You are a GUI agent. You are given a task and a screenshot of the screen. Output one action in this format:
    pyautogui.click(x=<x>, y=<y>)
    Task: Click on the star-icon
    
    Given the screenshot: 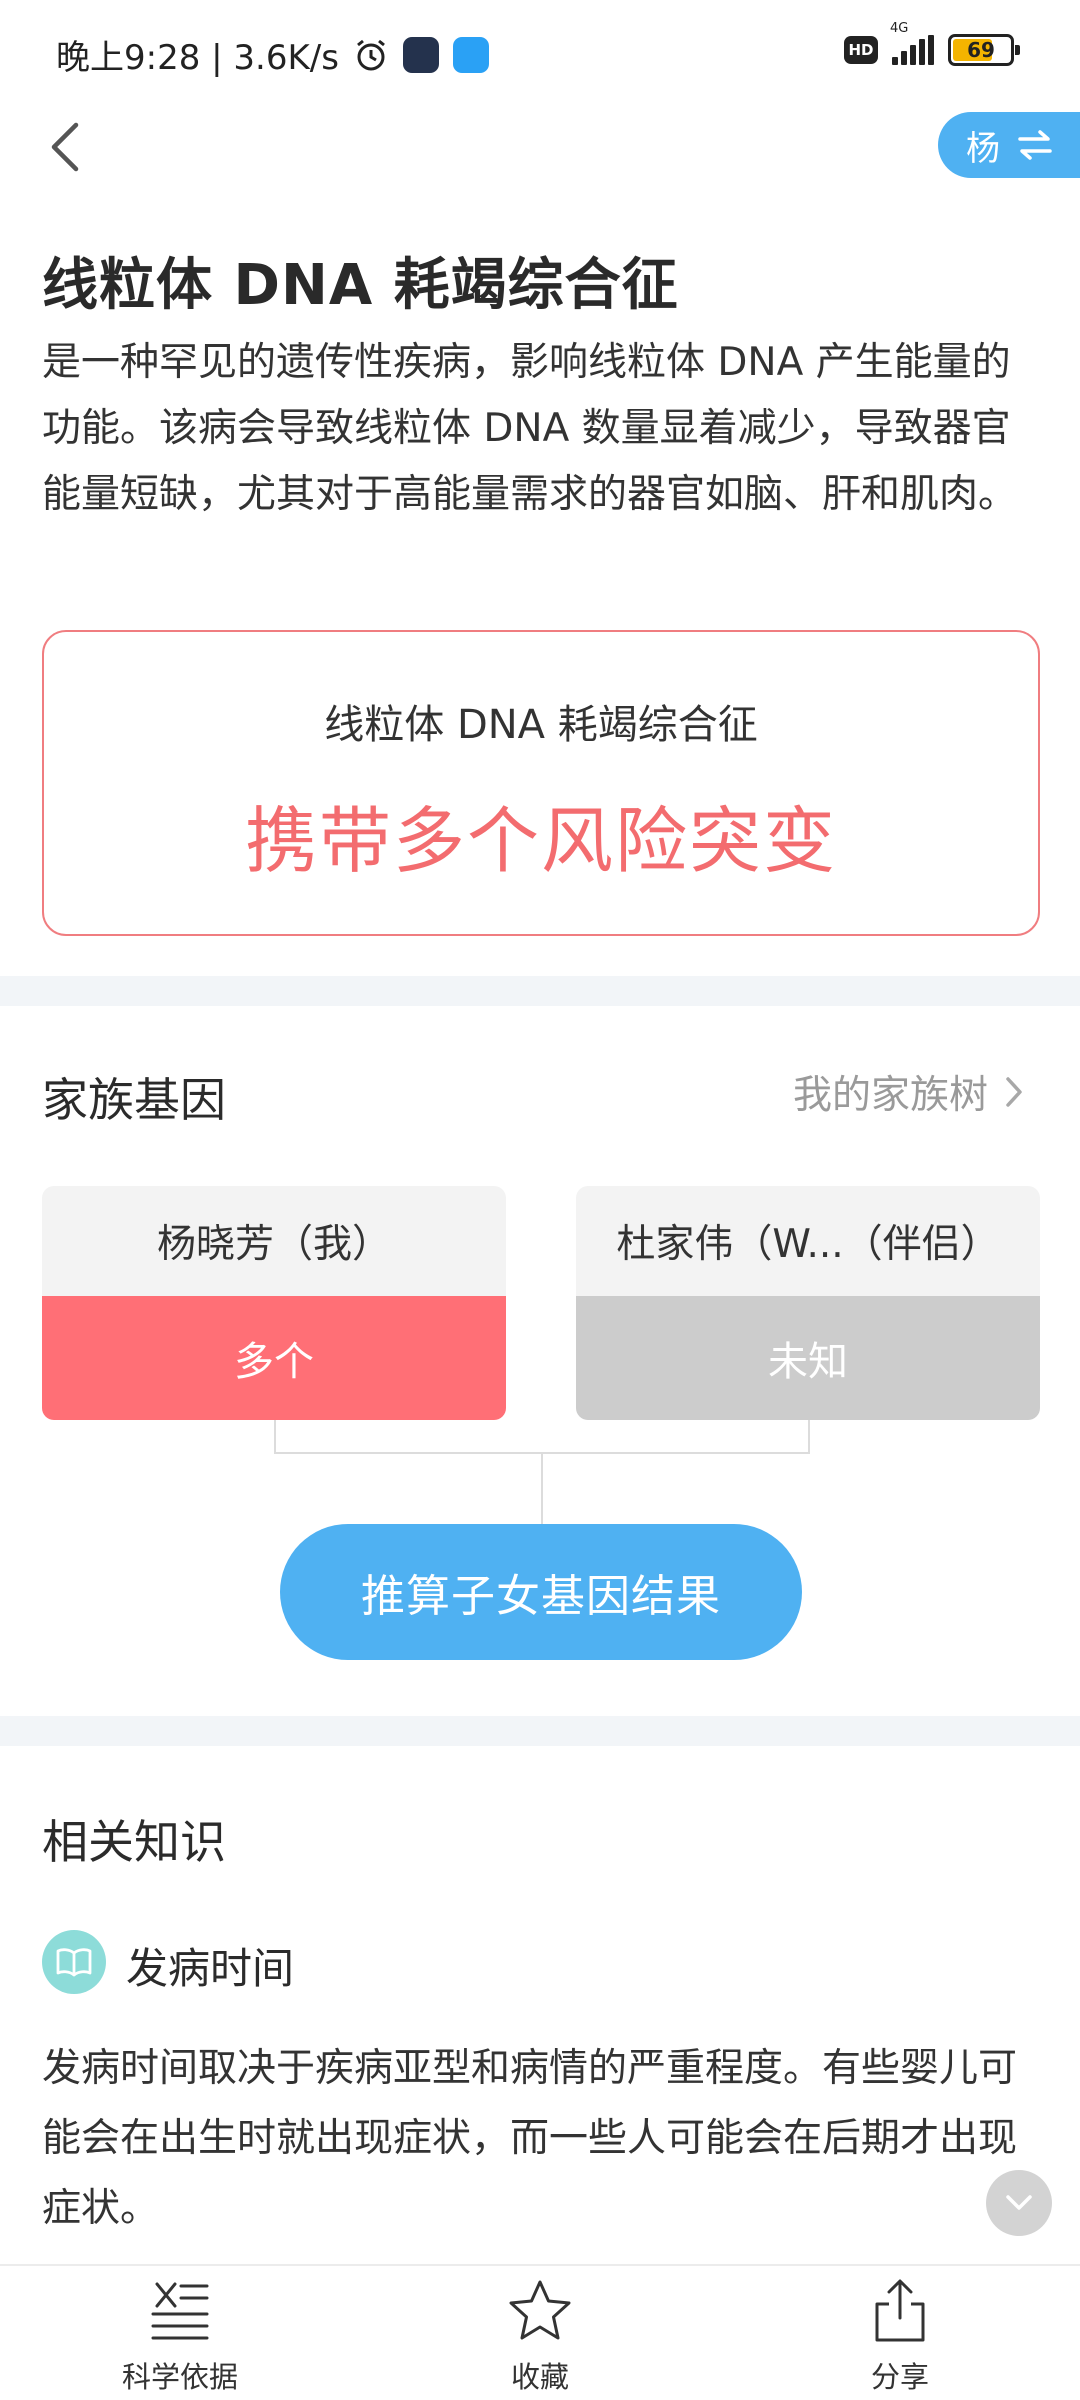 What is the action you would take?
    pyautogui.click(x=540, y=2310)
    